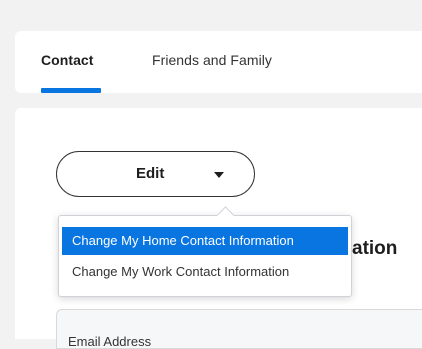 The width and height of the screenshot is (422, 349). What do you see at coordinates (239, 329) in the screenshot?
I see `email-address-section: Email Address` at bounding box center [239, 329].